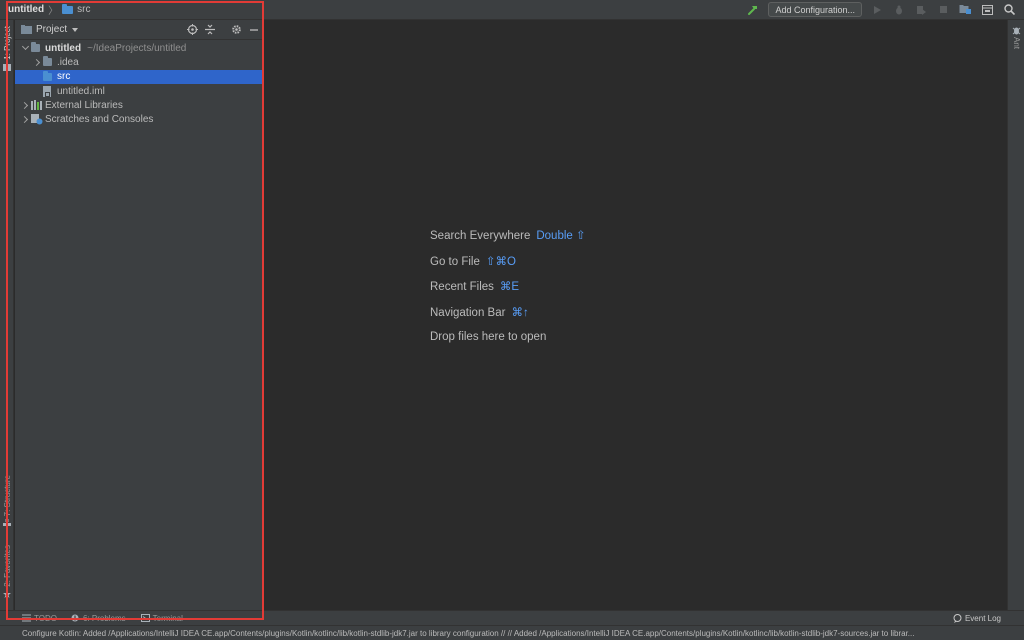  I want to click on stop-icon, so click(943, 10).